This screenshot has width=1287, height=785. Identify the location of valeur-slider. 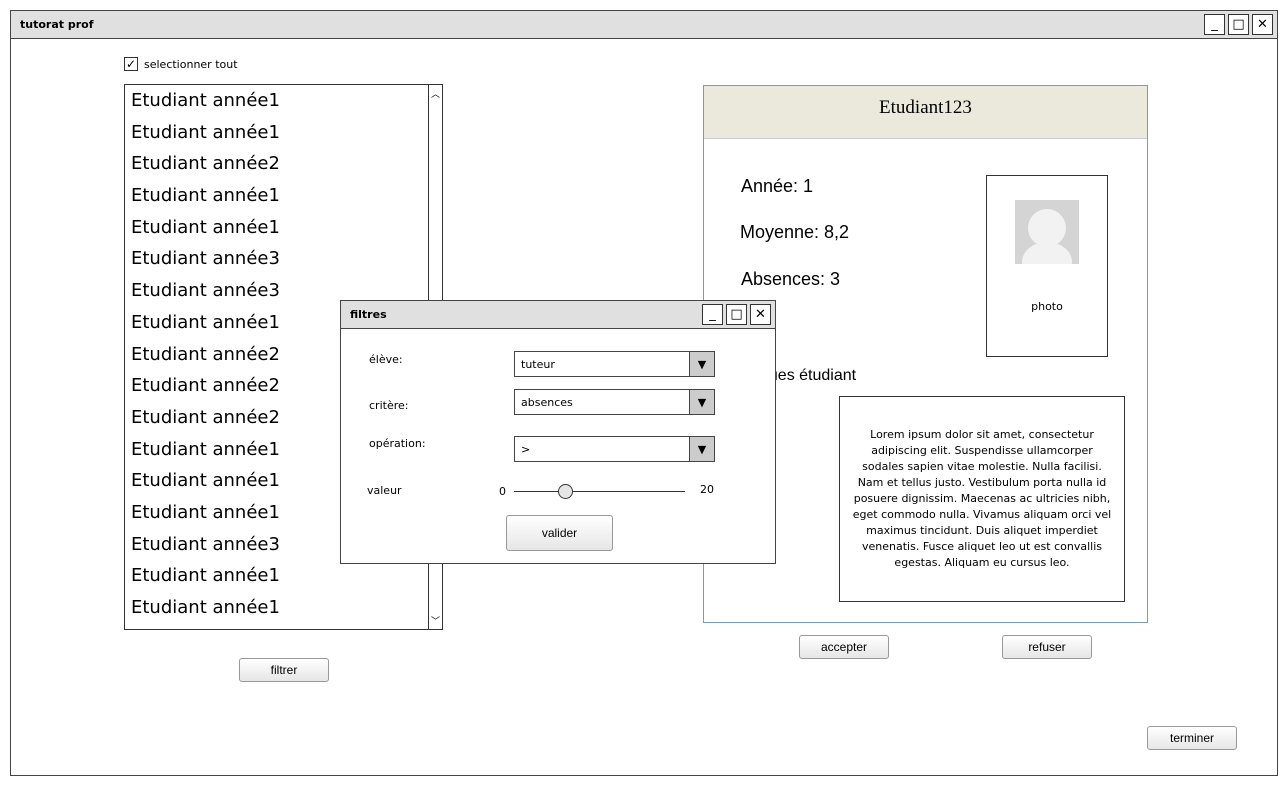
(599, 491).